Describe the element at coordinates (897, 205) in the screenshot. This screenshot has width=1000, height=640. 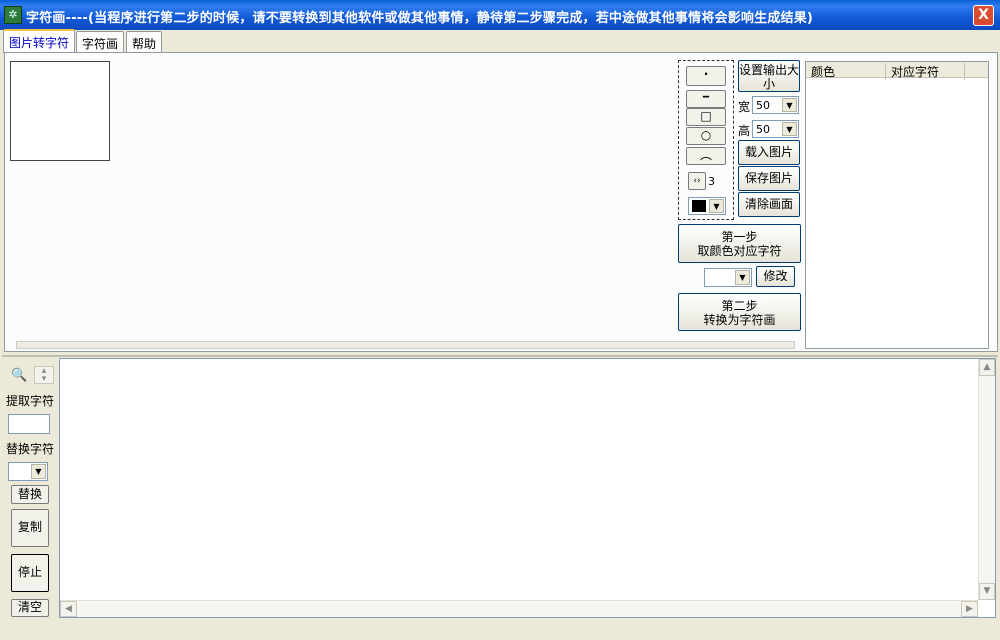
I see `color-char-table: 颜色 对应字符` at that location.